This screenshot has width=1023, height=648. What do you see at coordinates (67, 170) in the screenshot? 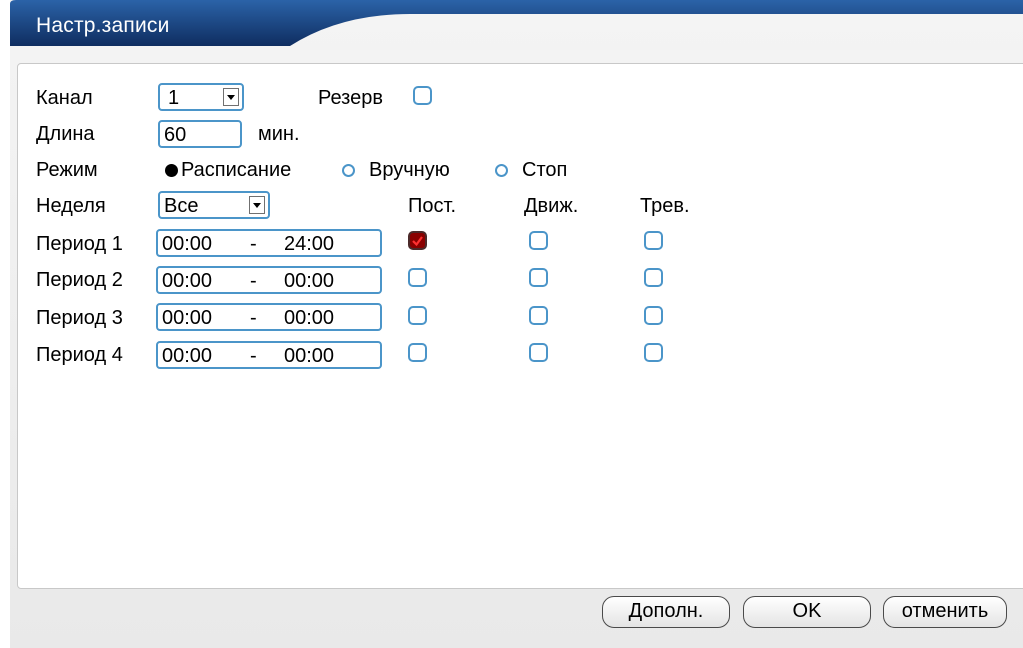
I see `mode-label: Режим` at bounding box center [67, 170].